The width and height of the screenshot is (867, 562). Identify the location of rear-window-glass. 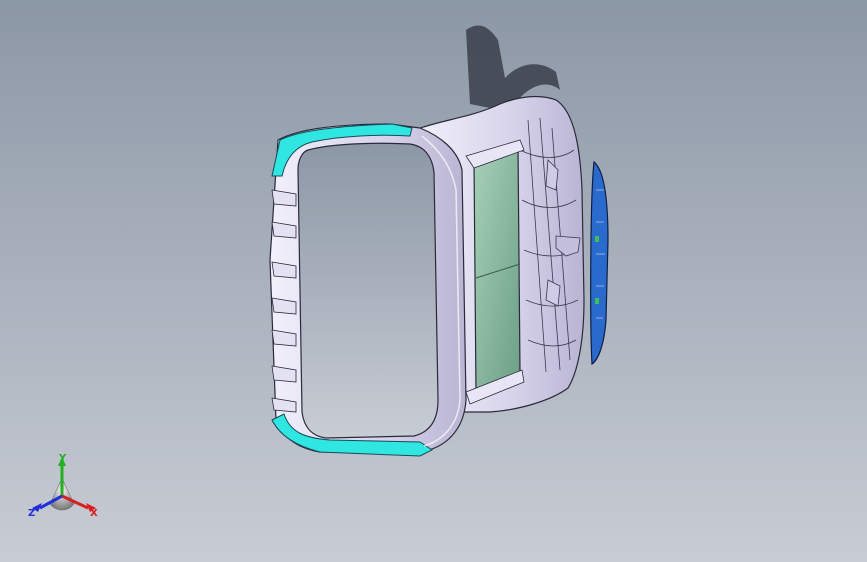
(497, 270).